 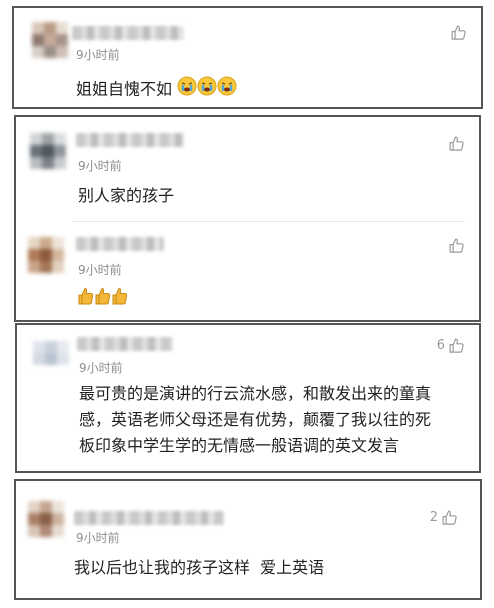 I want to click on like-count: 2, so click(x=433, y=517).